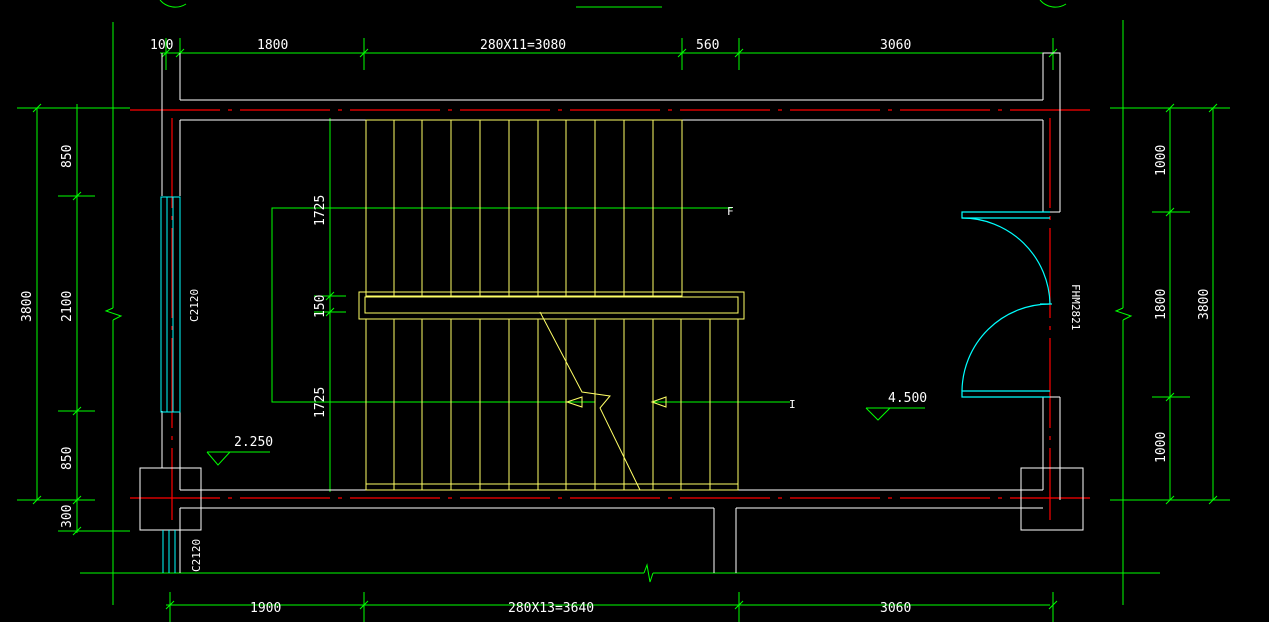 This screenshot has width=1269, height=622. What do you see at coordinates (1006, 304) in the screenshot?
I see `door-swing-icon` at bounding box center [1006, 304].